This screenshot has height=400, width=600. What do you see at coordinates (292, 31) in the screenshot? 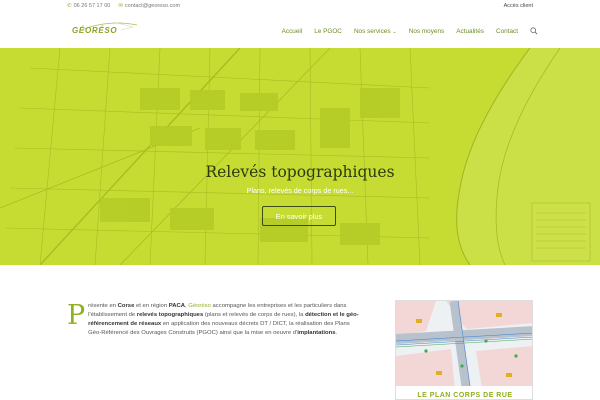
I see `nav-accueil: Accueil` at bounding box center [292, 31].